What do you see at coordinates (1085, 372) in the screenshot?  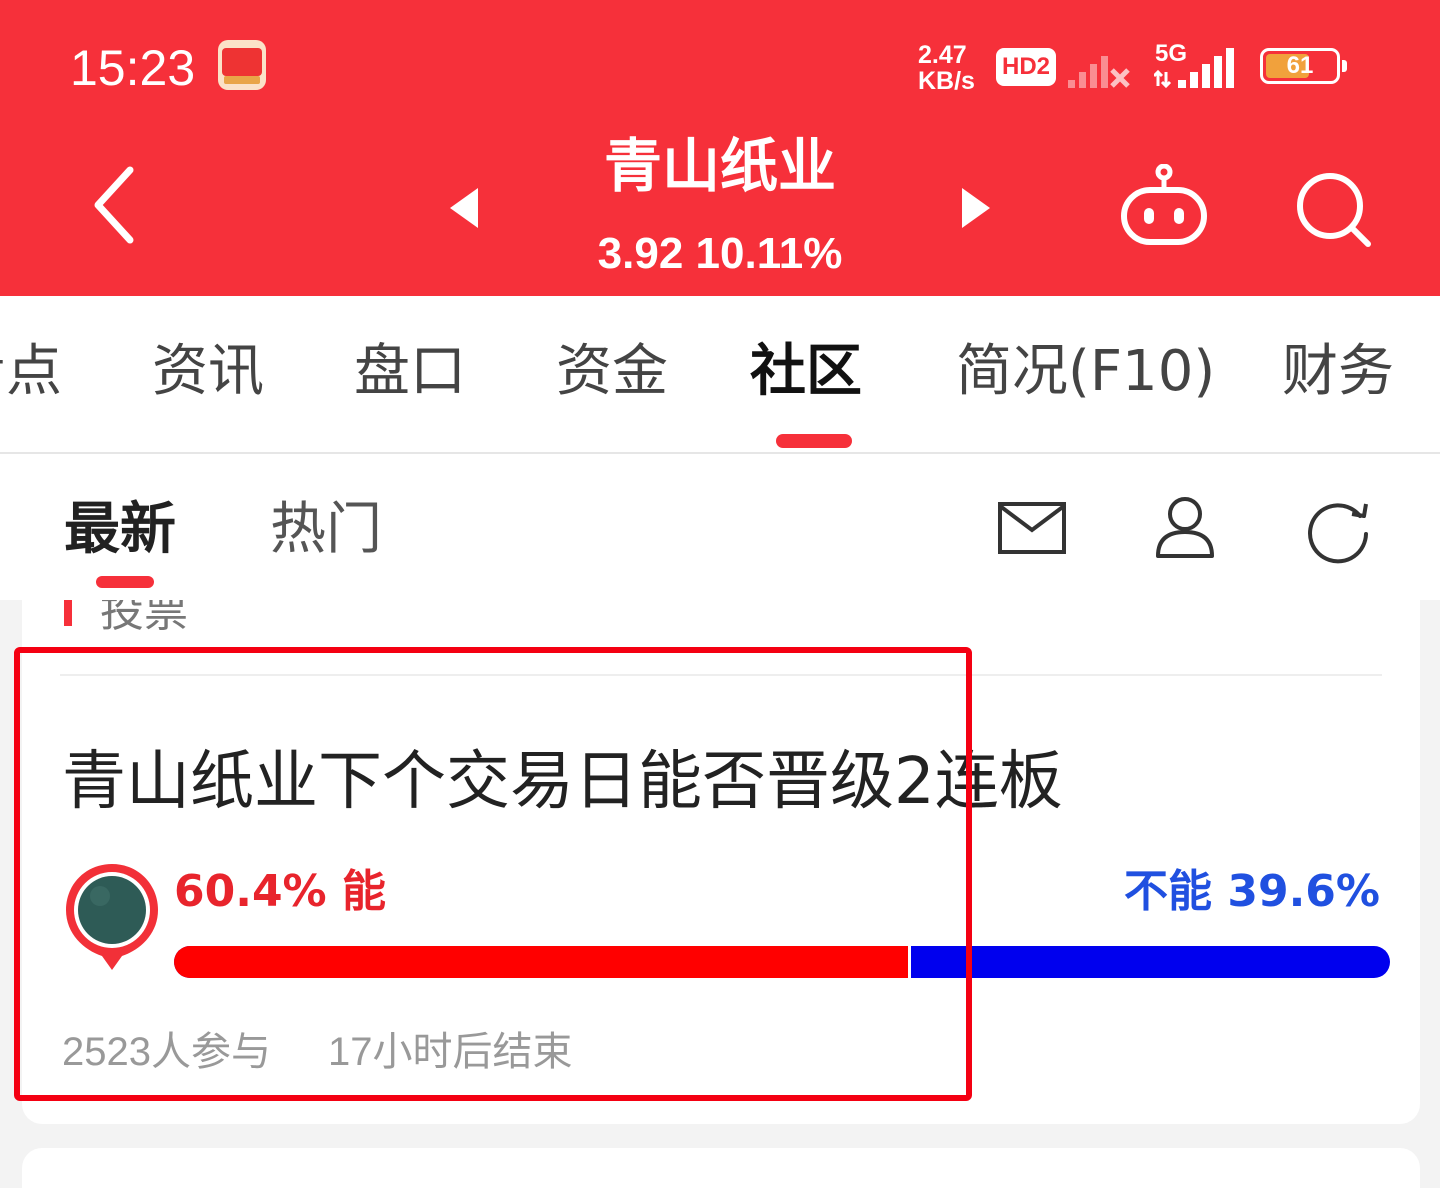 I see `tab-profile-f10: 简况(F10)` at bounding box center [1085, 372].